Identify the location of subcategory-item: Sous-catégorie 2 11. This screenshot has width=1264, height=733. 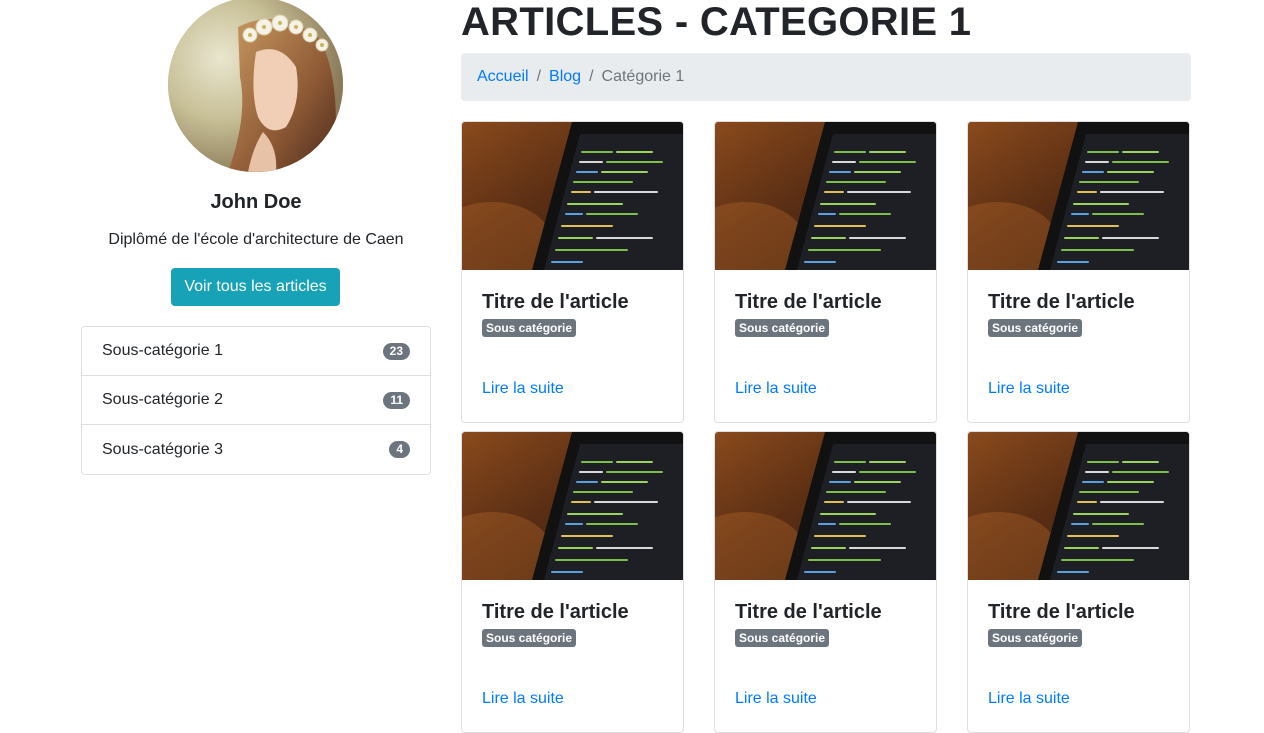
(256, 400).